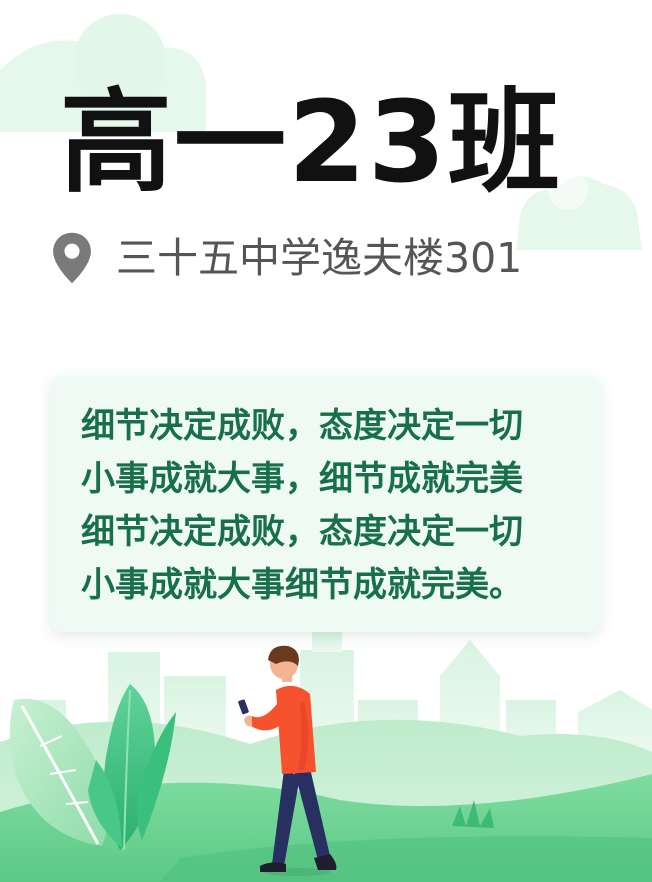 This screenshot has height=882, width=652. Describe the element at coordinates (311, 143) in the screenshot. I see `class-title: 高一23班` at that location.